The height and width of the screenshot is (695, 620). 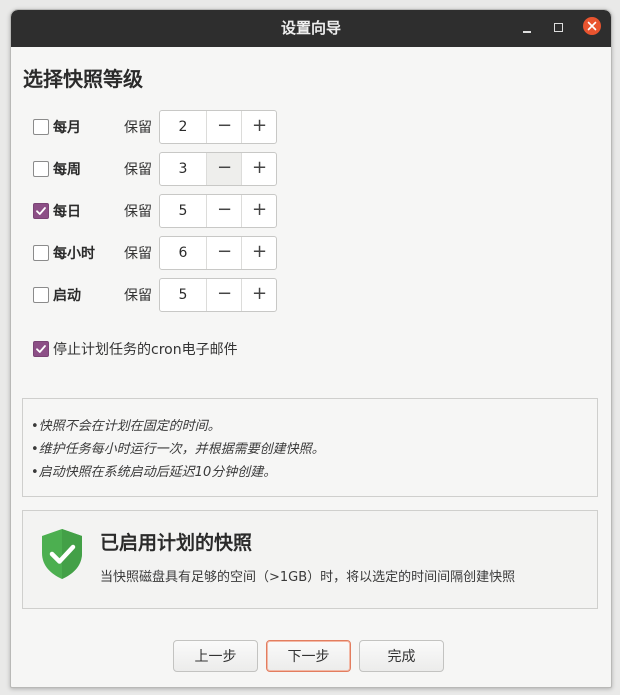 What do you see at coordinates (74, 254) in the screenshot?
I see `hourly-label: 每小时` at bounding box center [74, 254].